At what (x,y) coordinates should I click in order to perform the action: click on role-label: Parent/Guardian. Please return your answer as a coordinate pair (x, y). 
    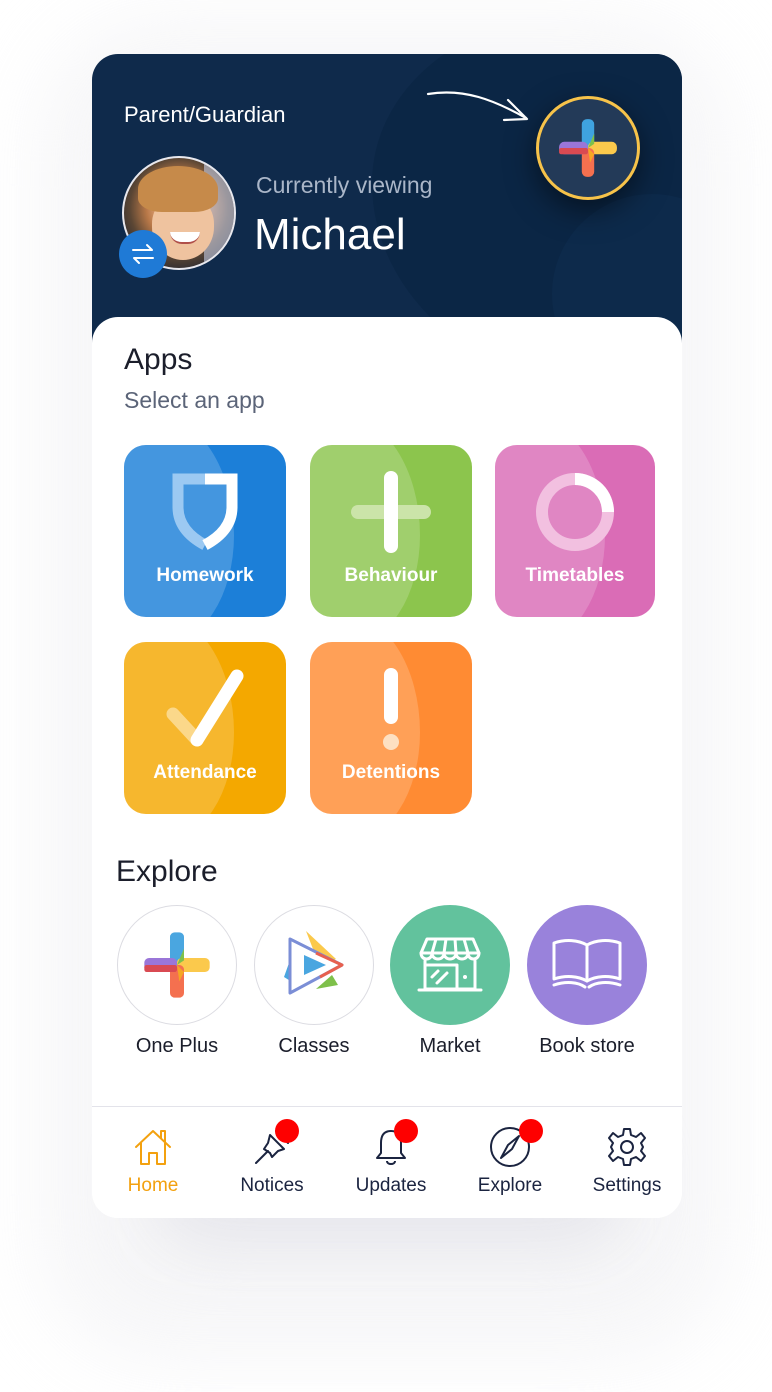
    Looking at the image, I should click on (205, 114).